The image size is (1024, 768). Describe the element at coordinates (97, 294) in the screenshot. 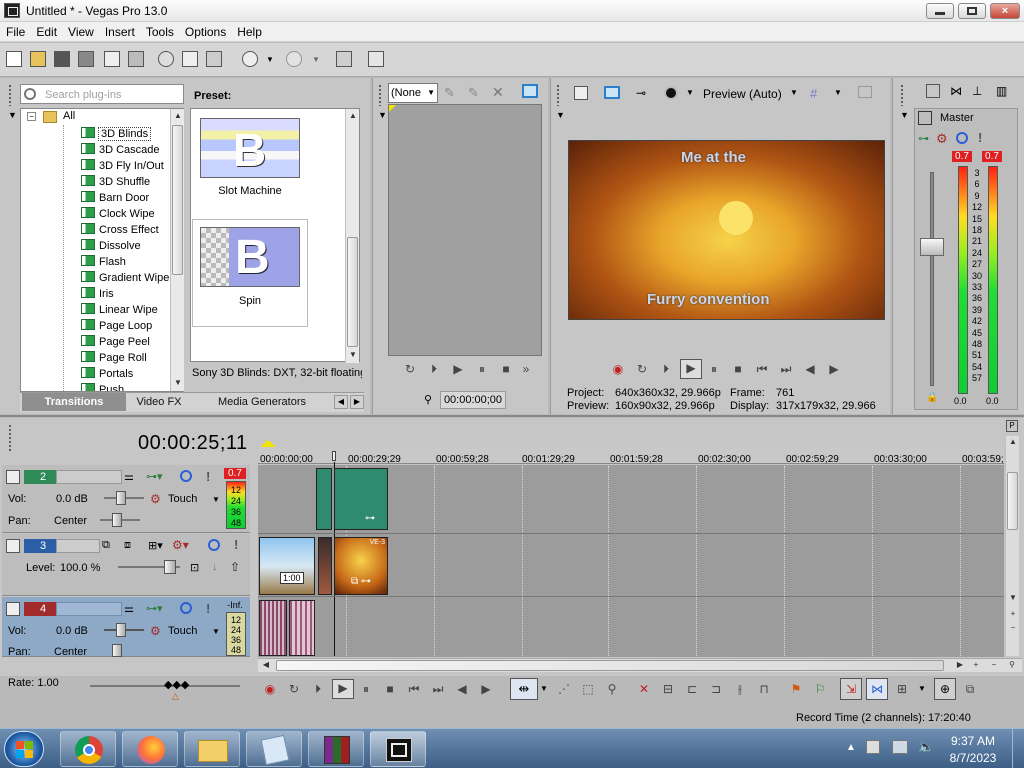

I see `plugin-item: Iris` at that location.